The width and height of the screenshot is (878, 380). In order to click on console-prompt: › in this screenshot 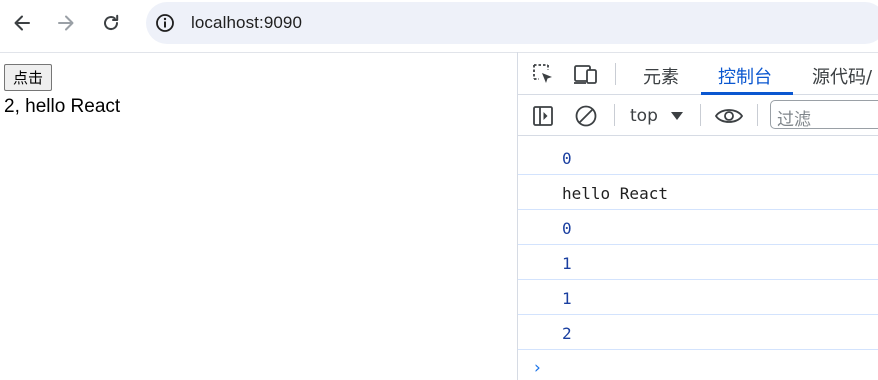, I will do `click(537, 368)`.